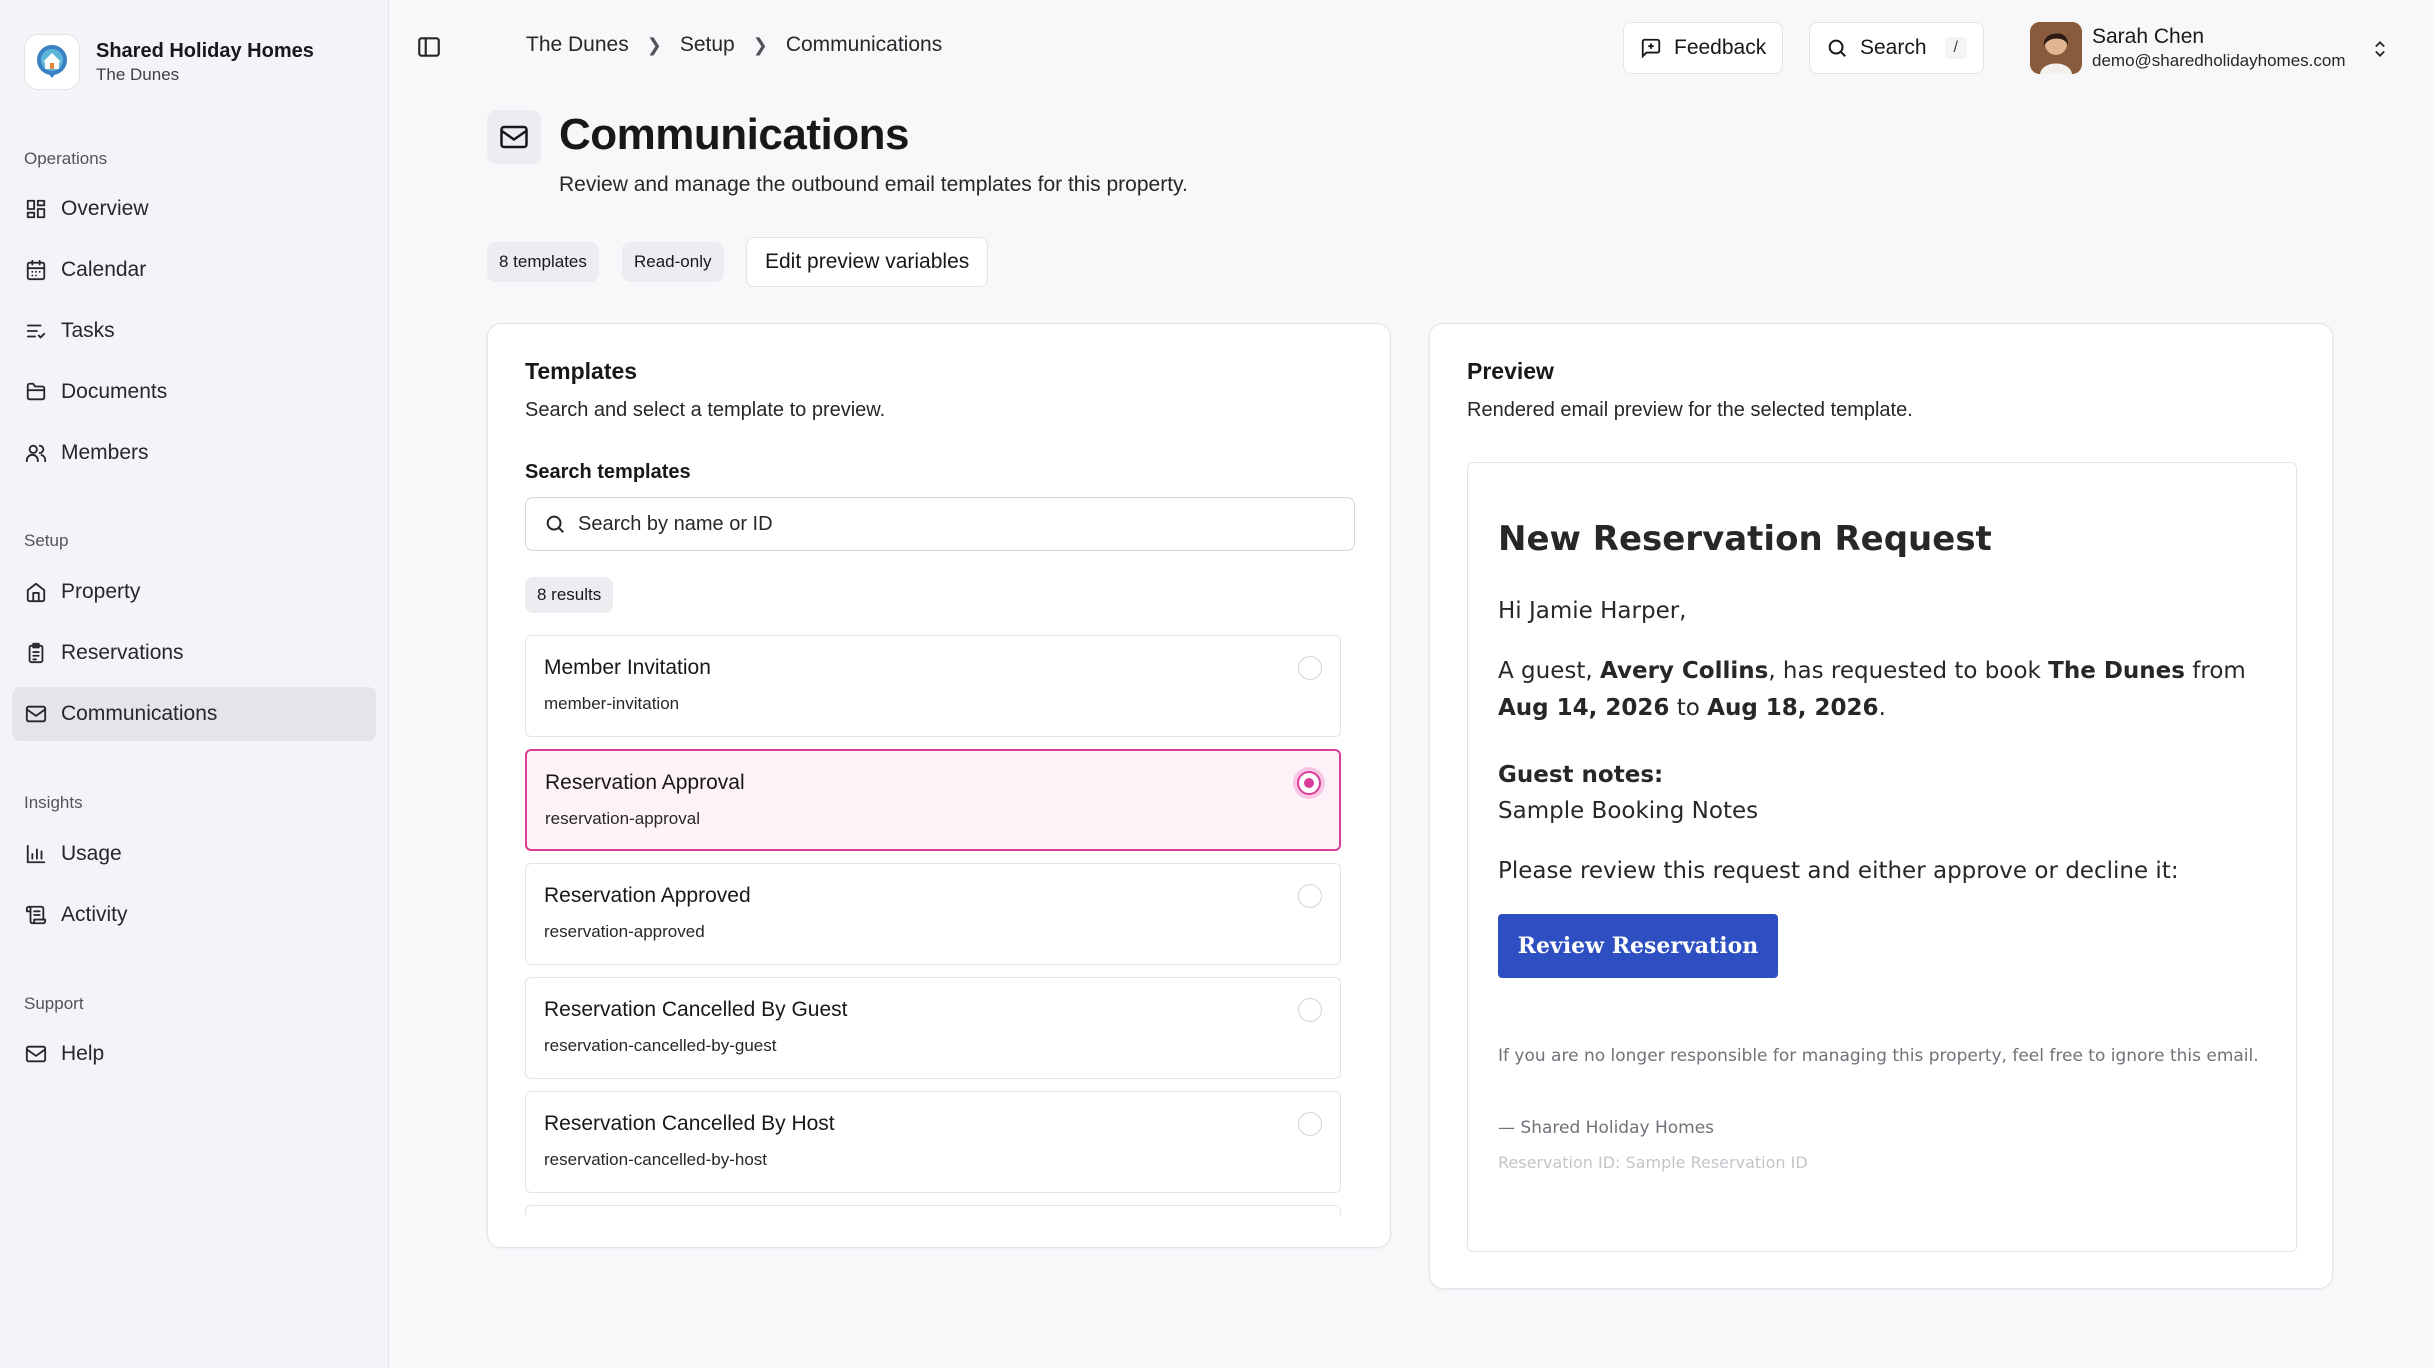  What do you see at coordinates (867, 262) in the screenshot?
I see `edit-preview-variables-button: Edit preview variables` at bounding box center [867, 262].